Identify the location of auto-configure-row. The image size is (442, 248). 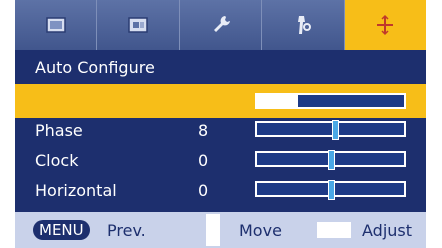
(220, 101).